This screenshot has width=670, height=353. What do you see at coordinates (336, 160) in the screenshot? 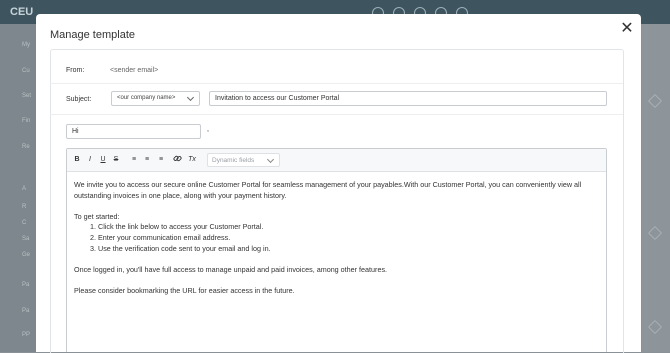
I see `editor-toolbar: B I U S ≡ ≡ ≡ Tx Dynamic fields` at bounding box center [336, 160].